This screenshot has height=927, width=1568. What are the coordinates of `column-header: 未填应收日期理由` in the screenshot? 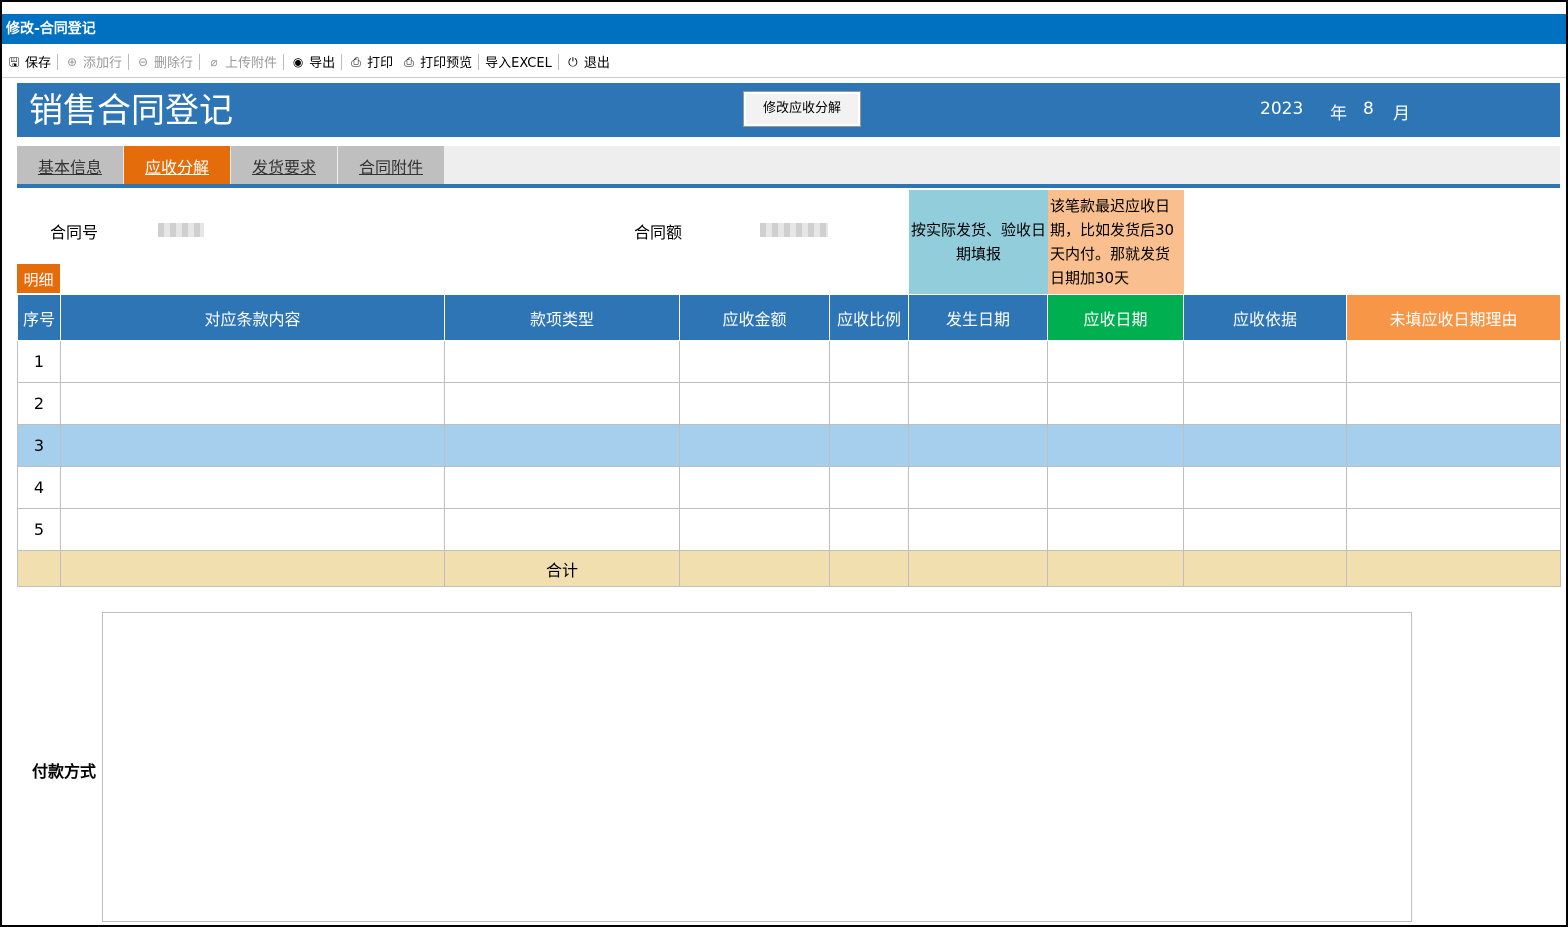 It's located at (1453, 317).